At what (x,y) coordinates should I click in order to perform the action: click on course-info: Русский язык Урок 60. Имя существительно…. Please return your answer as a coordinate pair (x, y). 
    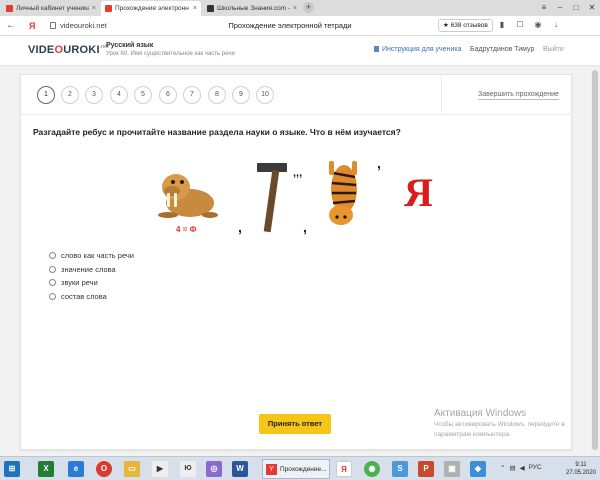
    Looking at the image, I should click on (170, 49).